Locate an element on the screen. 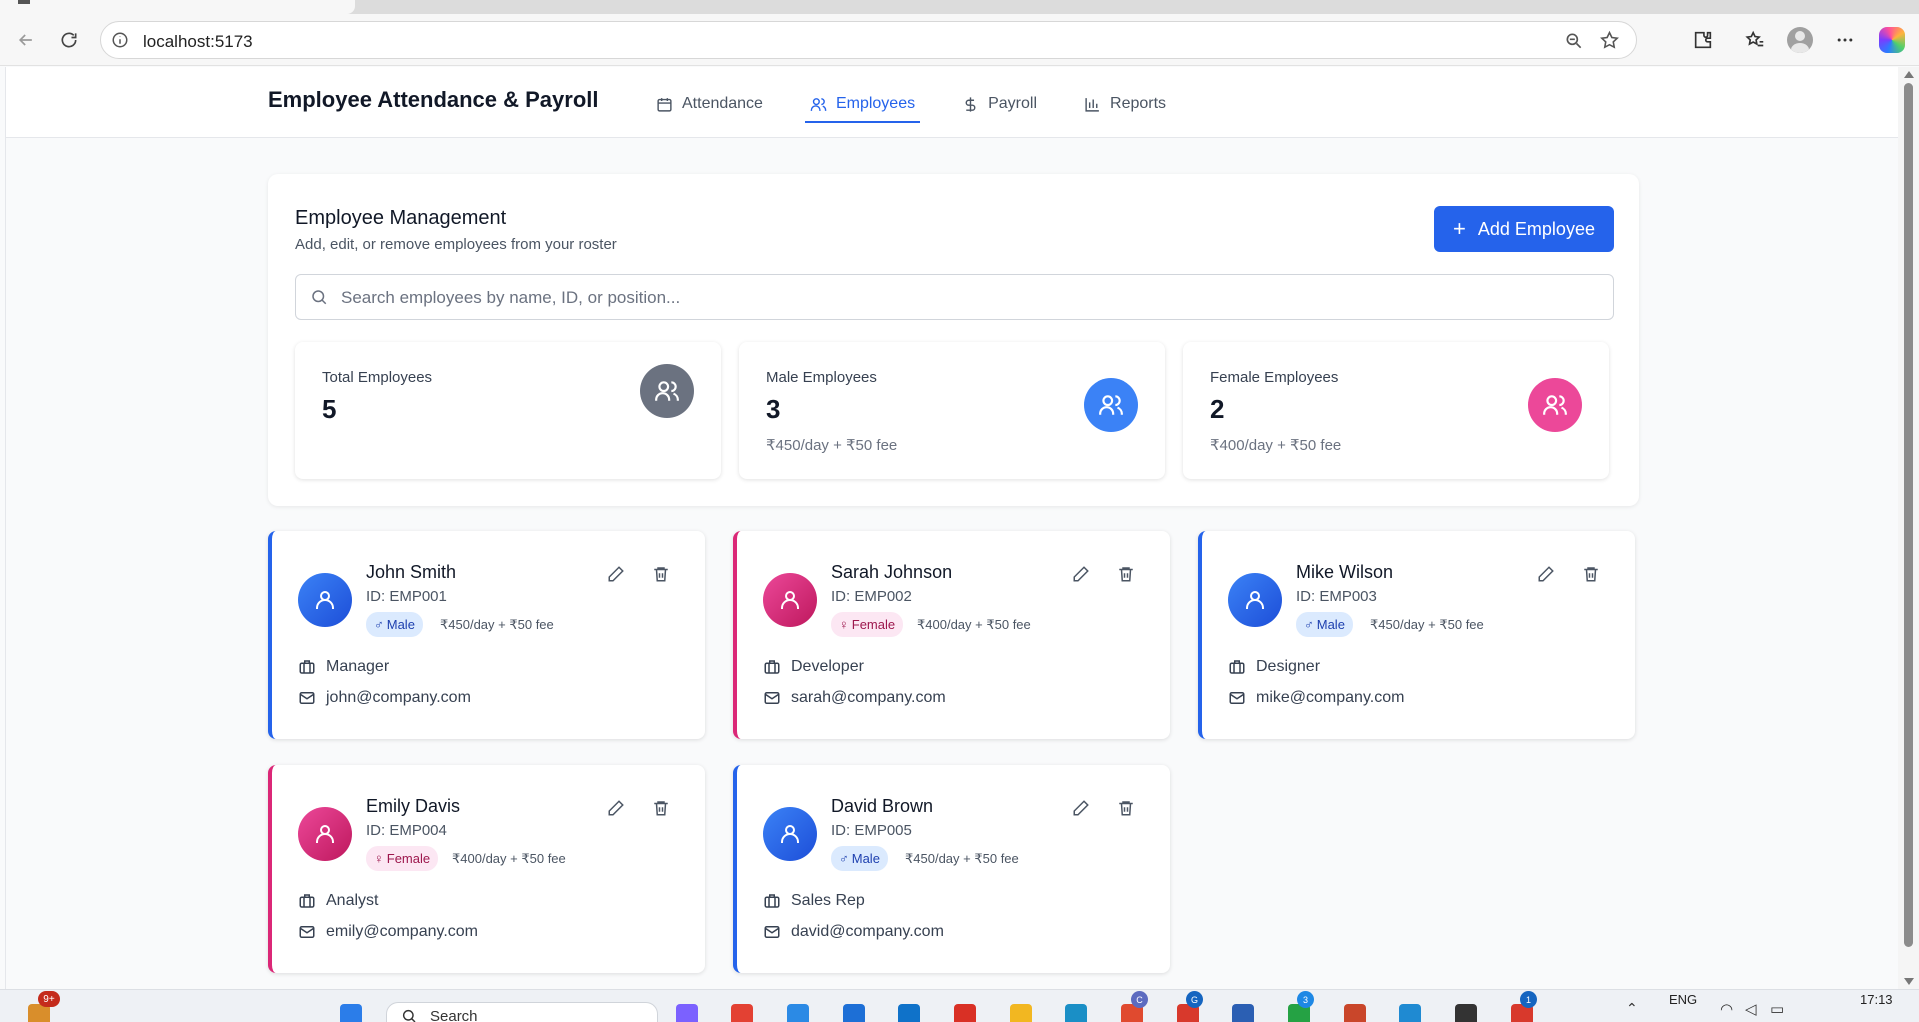  vscode-icon is located at coordinates (1410, 1013).